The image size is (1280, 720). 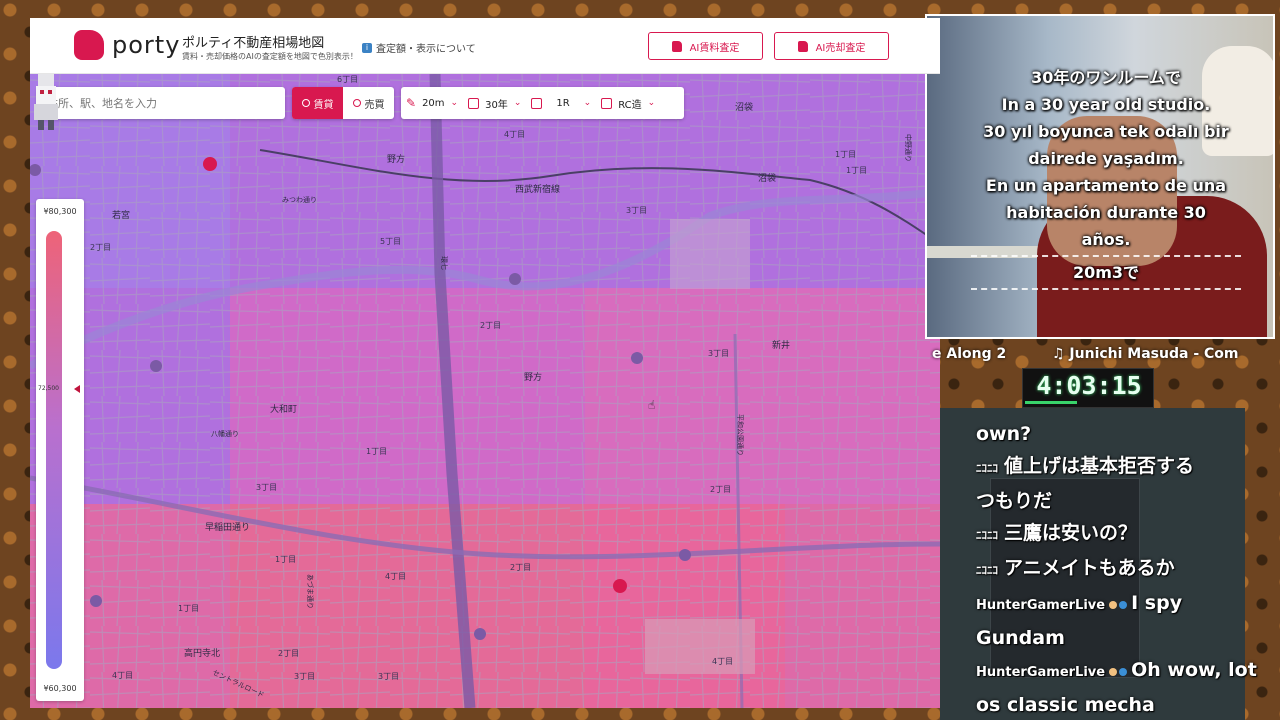 What do you see at coordinates (714, 48) in the screenshot?
I see `ai-rent-appraisal-label: AI賃料査定` at bounding box center [714, 48].